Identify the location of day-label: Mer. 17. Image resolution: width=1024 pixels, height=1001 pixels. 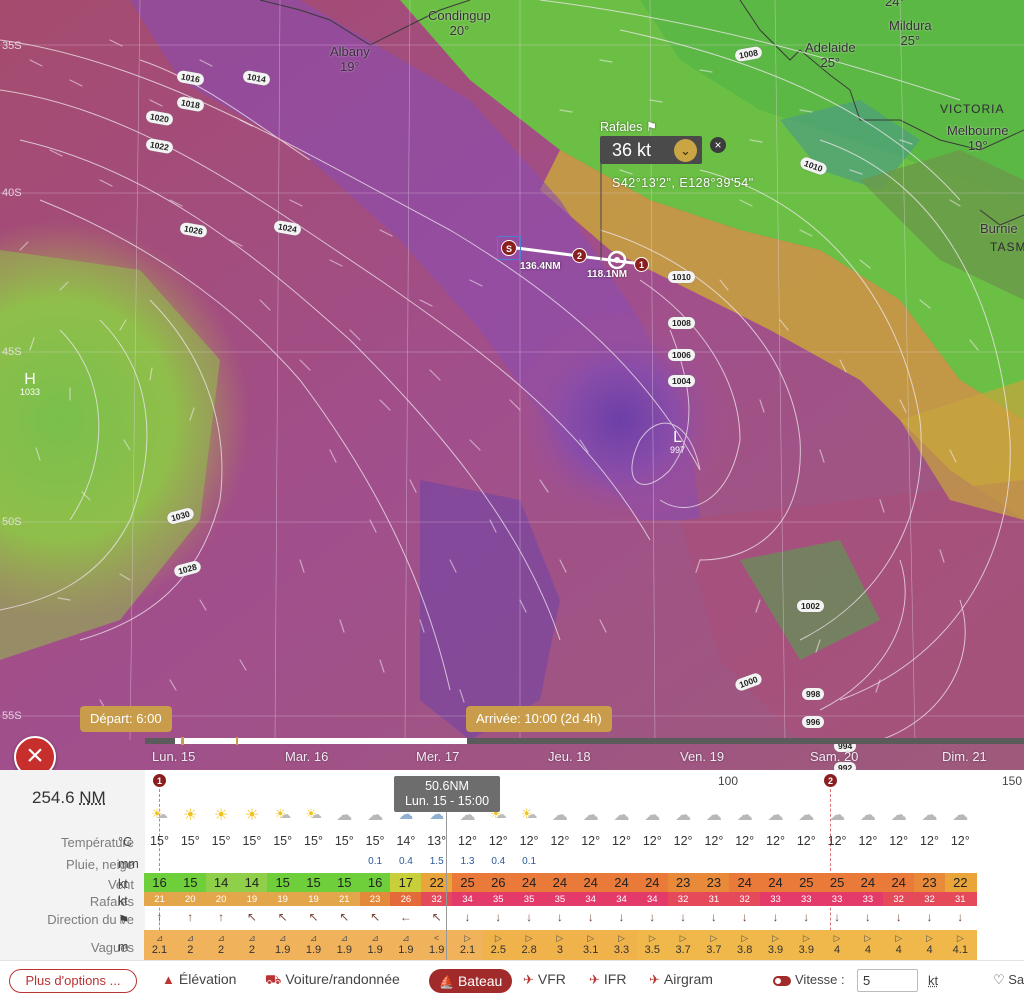
(437, 756).